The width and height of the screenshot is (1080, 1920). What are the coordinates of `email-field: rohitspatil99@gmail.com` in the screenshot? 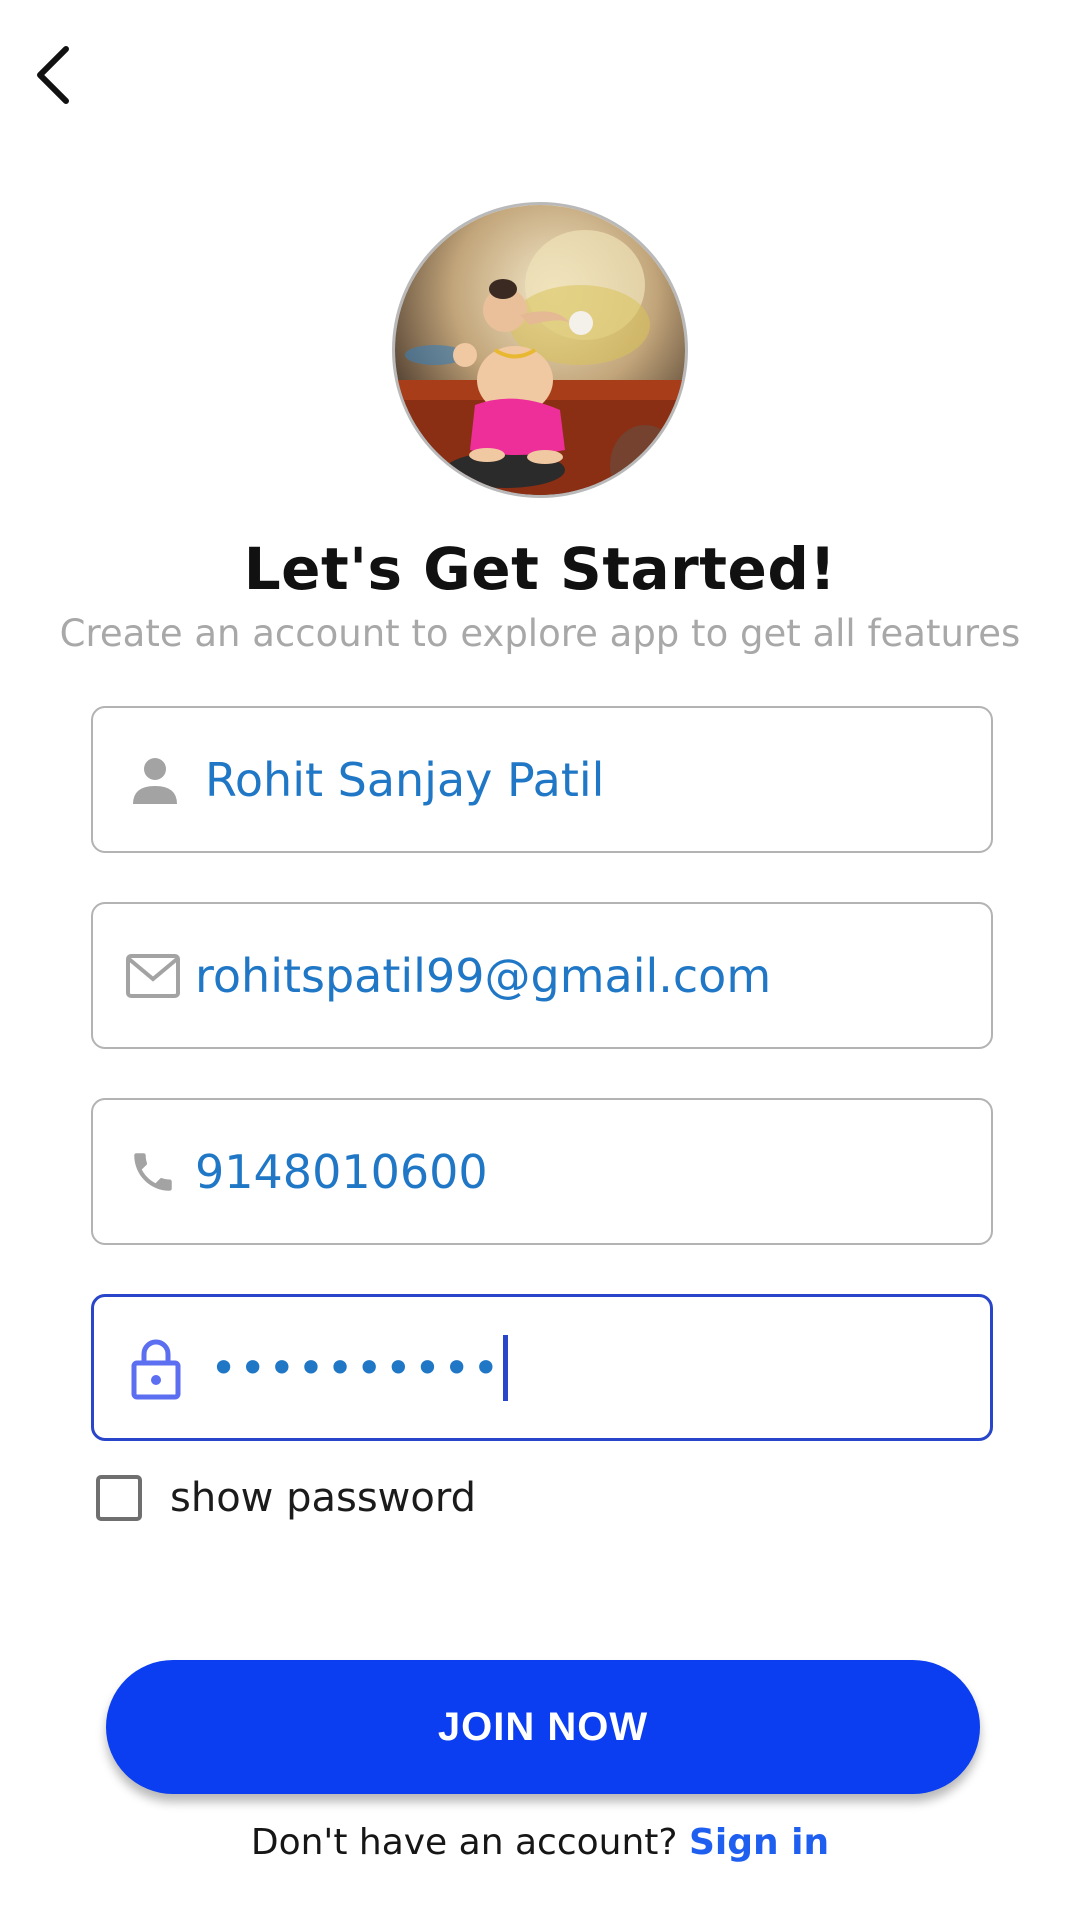 It's located at (542, 975).